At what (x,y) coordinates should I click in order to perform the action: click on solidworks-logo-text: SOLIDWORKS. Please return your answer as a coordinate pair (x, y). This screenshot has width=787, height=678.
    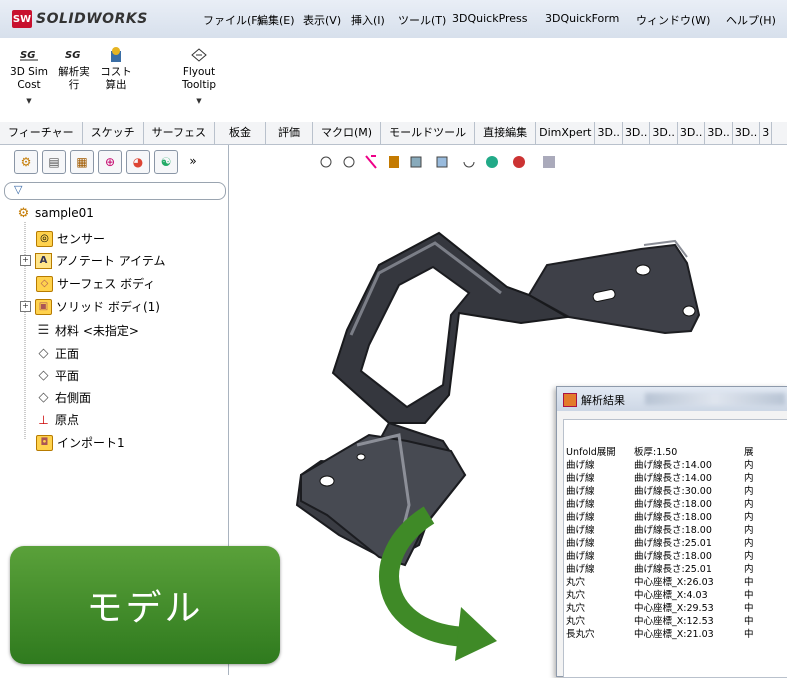
    Looking at the image, I should click on (92, 19).